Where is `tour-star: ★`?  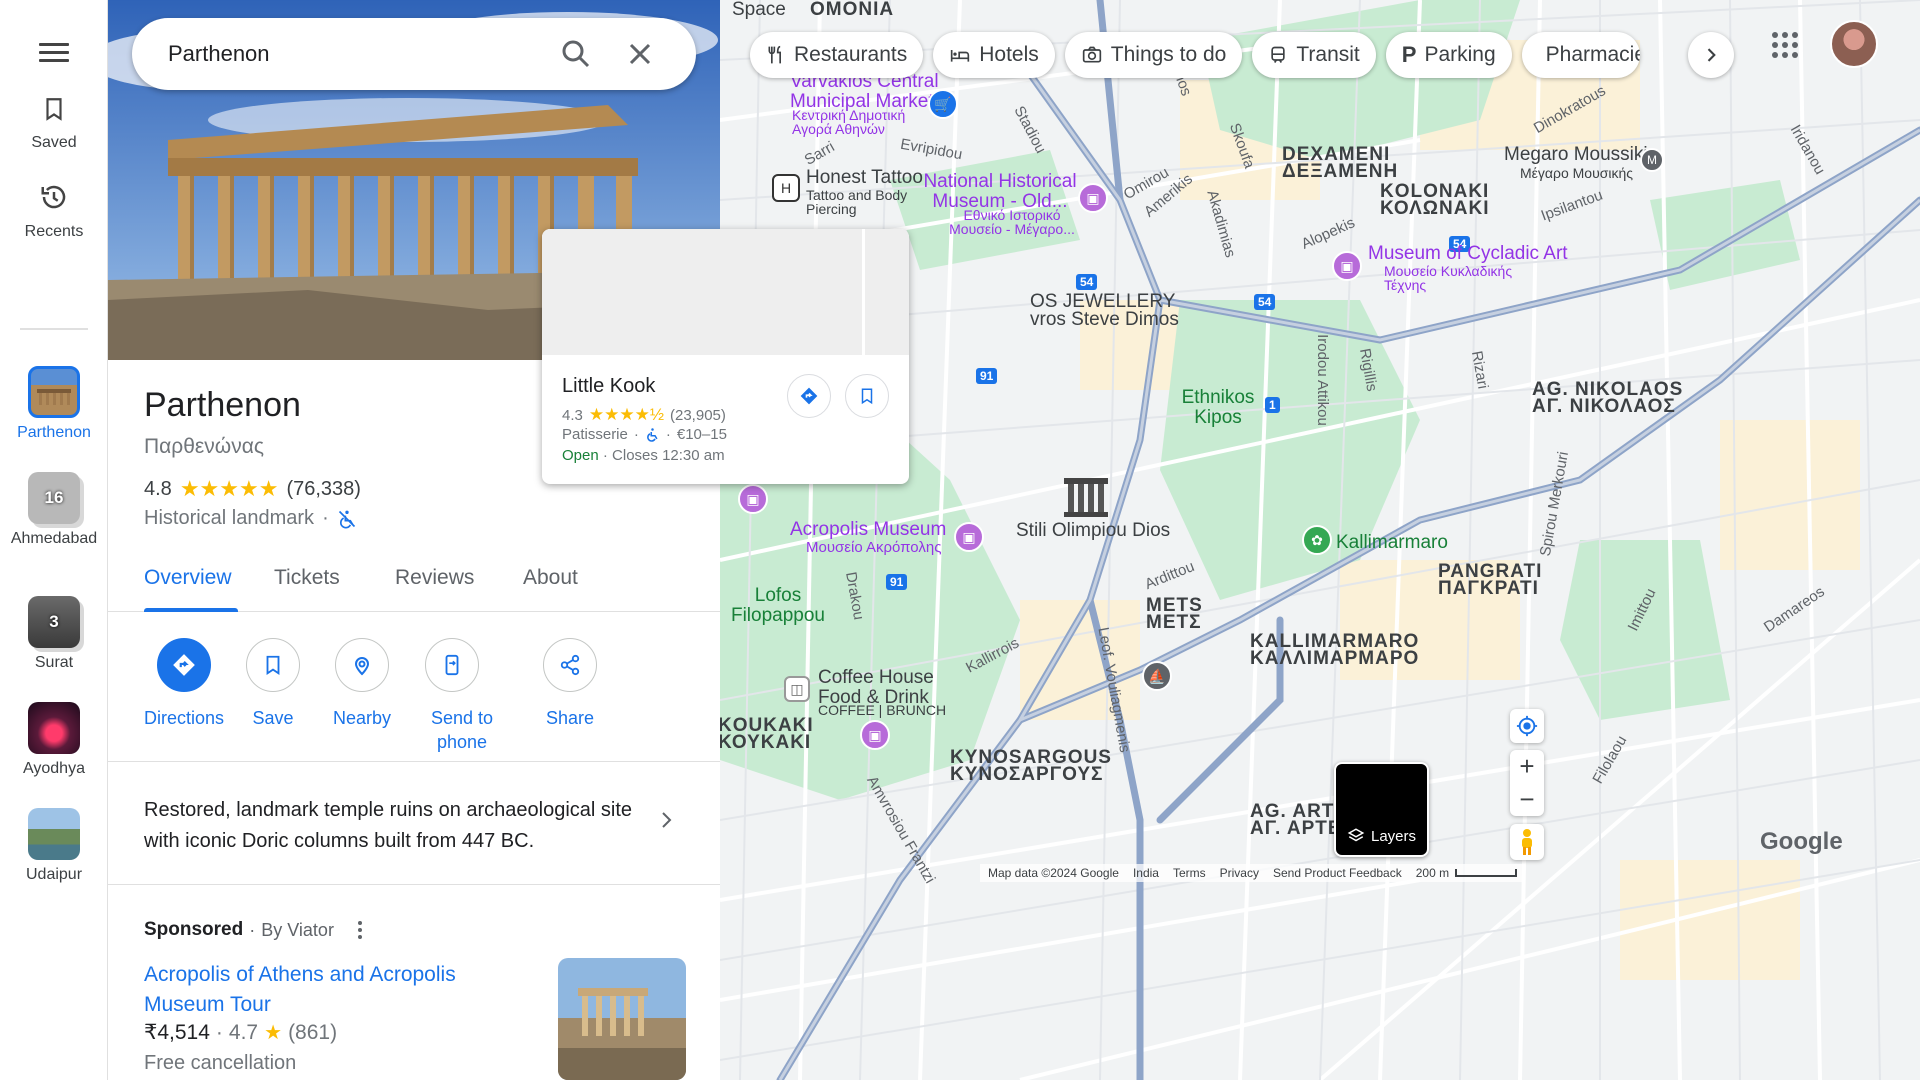
tour-star: ★ is located at coordinates (273, 1033).